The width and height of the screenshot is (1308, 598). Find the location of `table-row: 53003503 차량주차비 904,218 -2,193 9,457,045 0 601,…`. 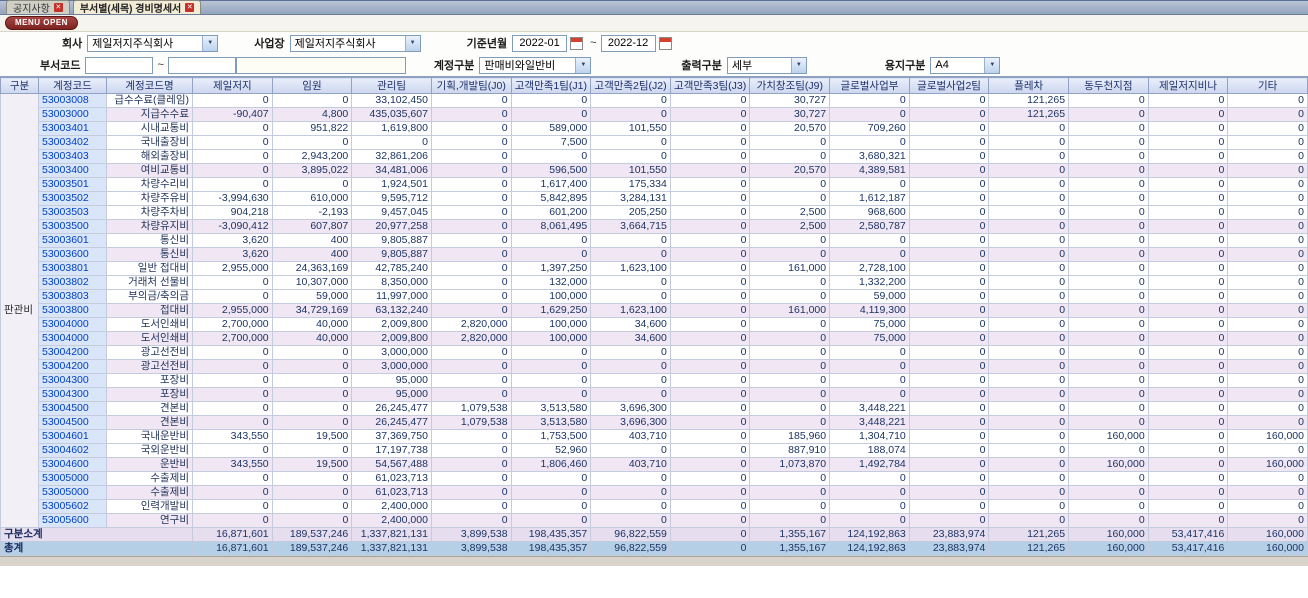

table-row: 53003503 차량주차비 904,218 -2,193 9,457,045 0 601,… is located at coordinates (654, 212).